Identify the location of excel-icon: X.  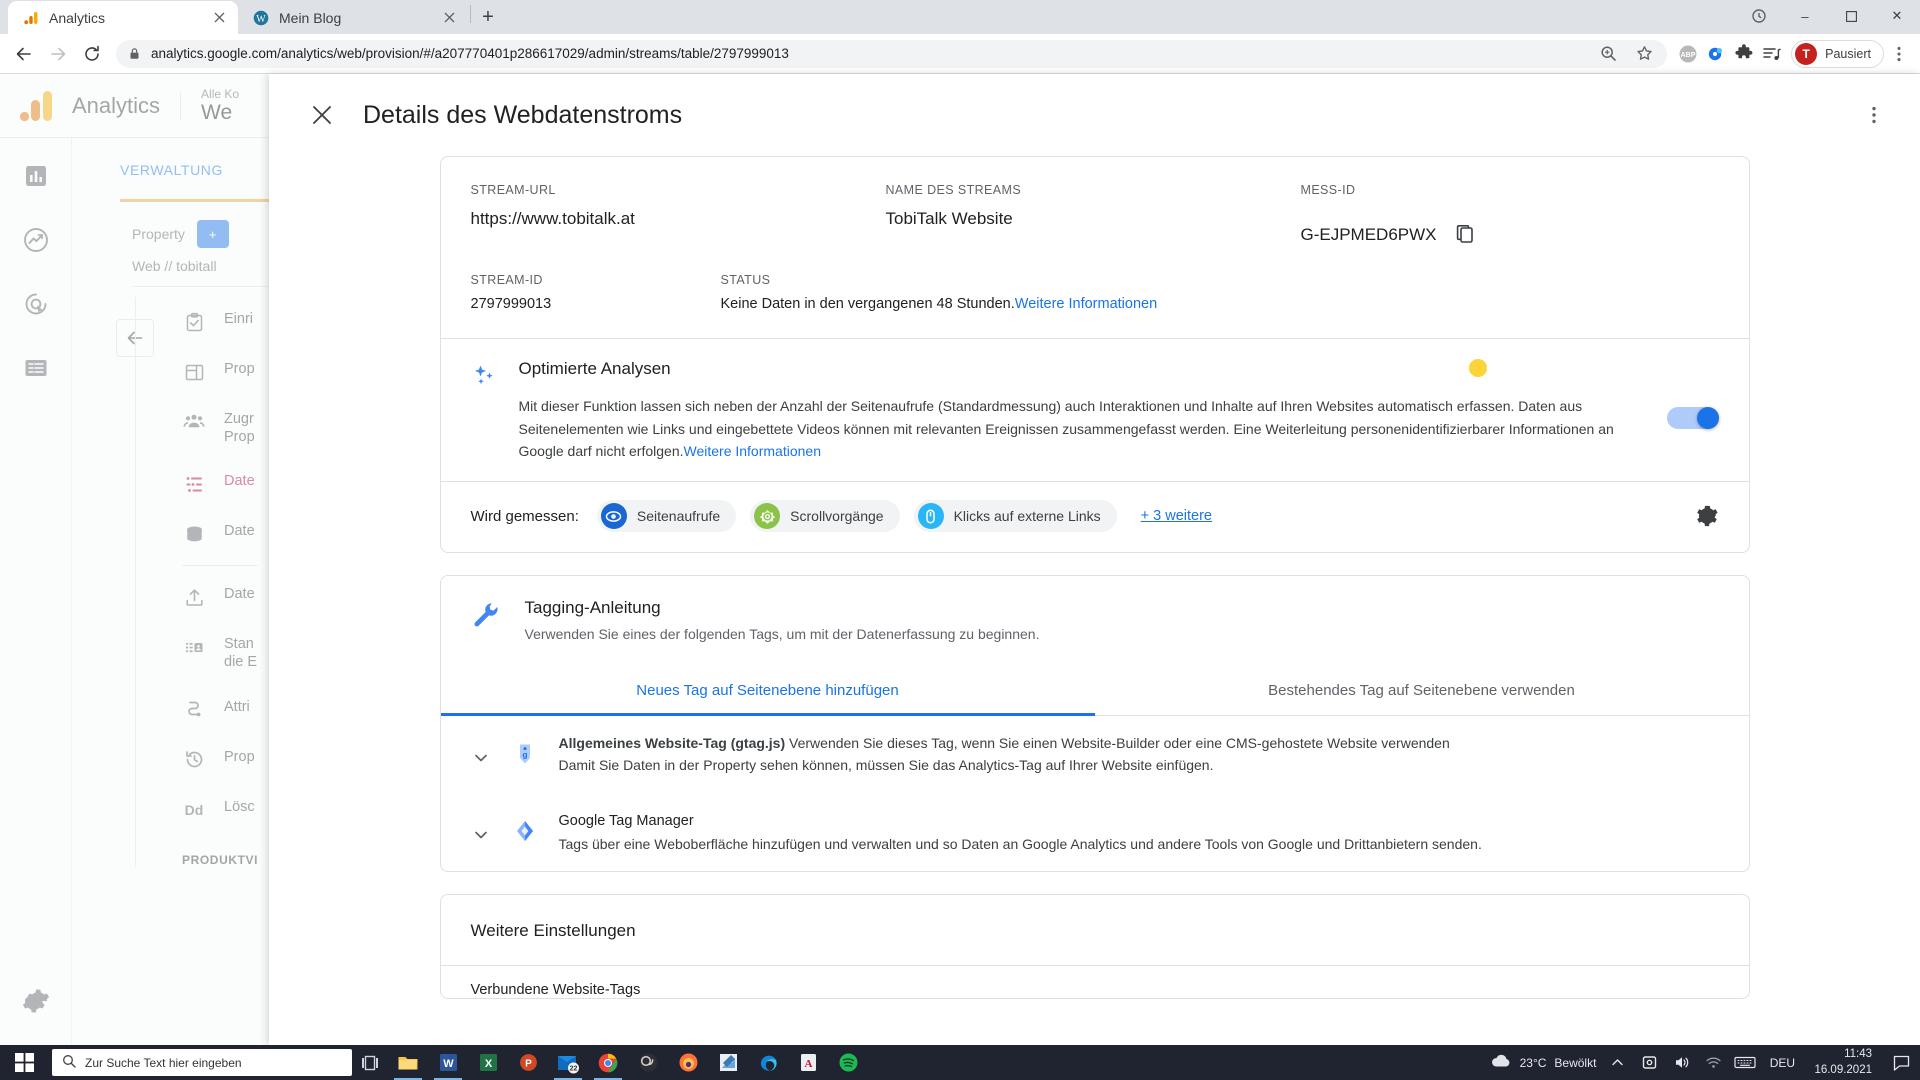
(488, 1062).